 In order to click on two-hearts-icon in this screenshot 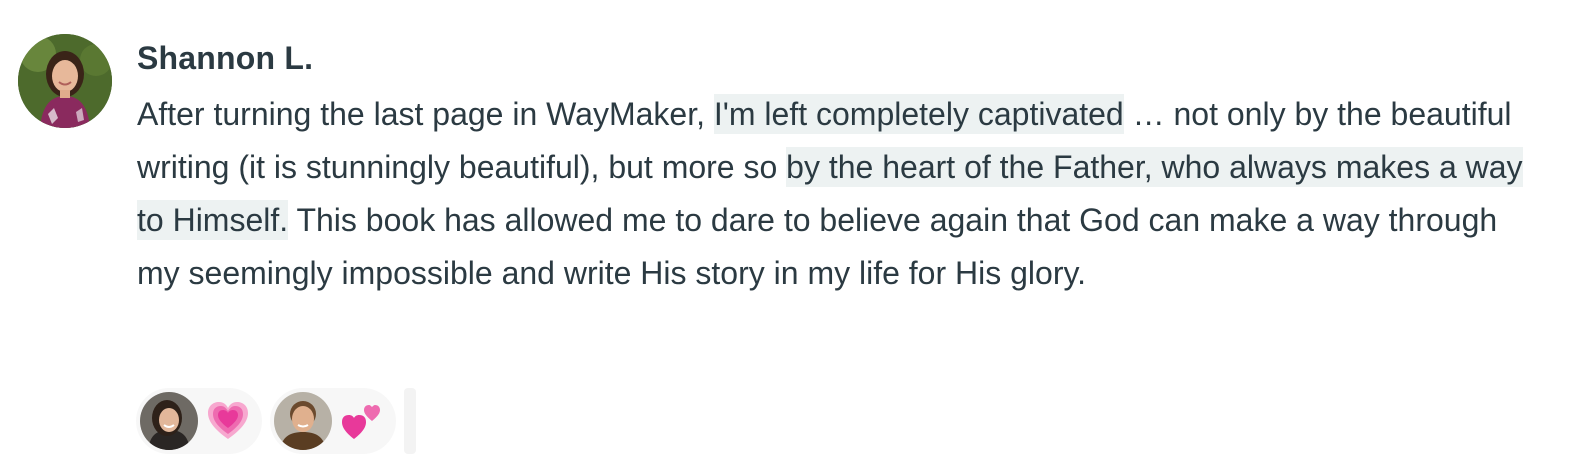, I will do `click(361, 422)`.